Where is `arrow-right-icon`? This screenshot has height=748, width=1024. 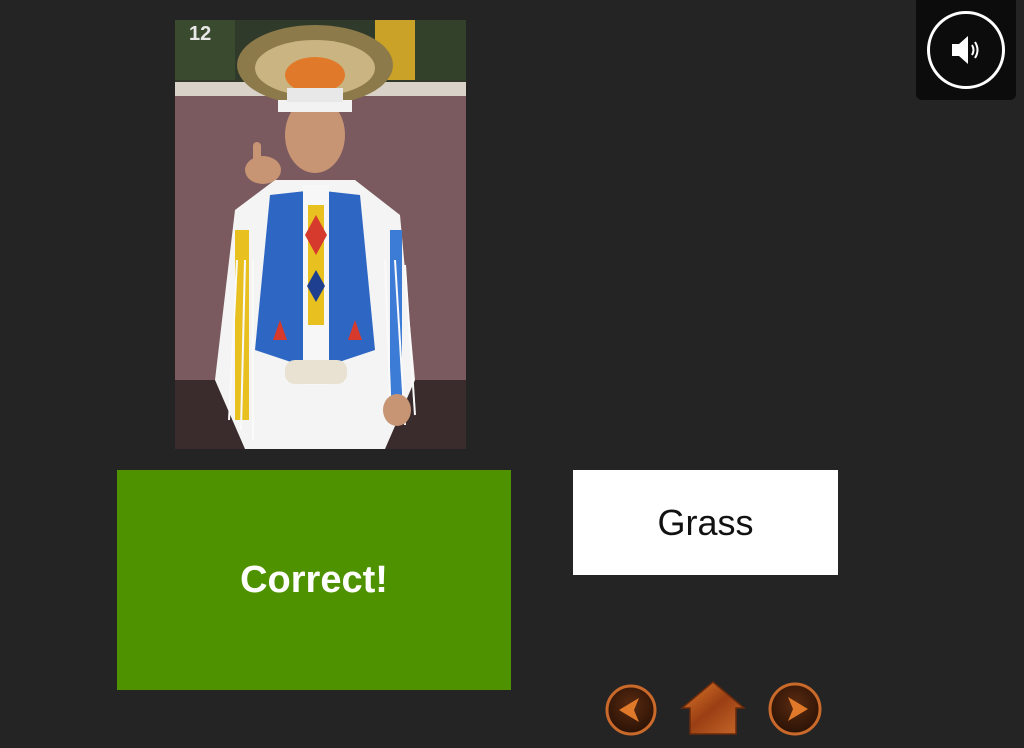 arrow-right-icon is located at coordinates (795, 709).